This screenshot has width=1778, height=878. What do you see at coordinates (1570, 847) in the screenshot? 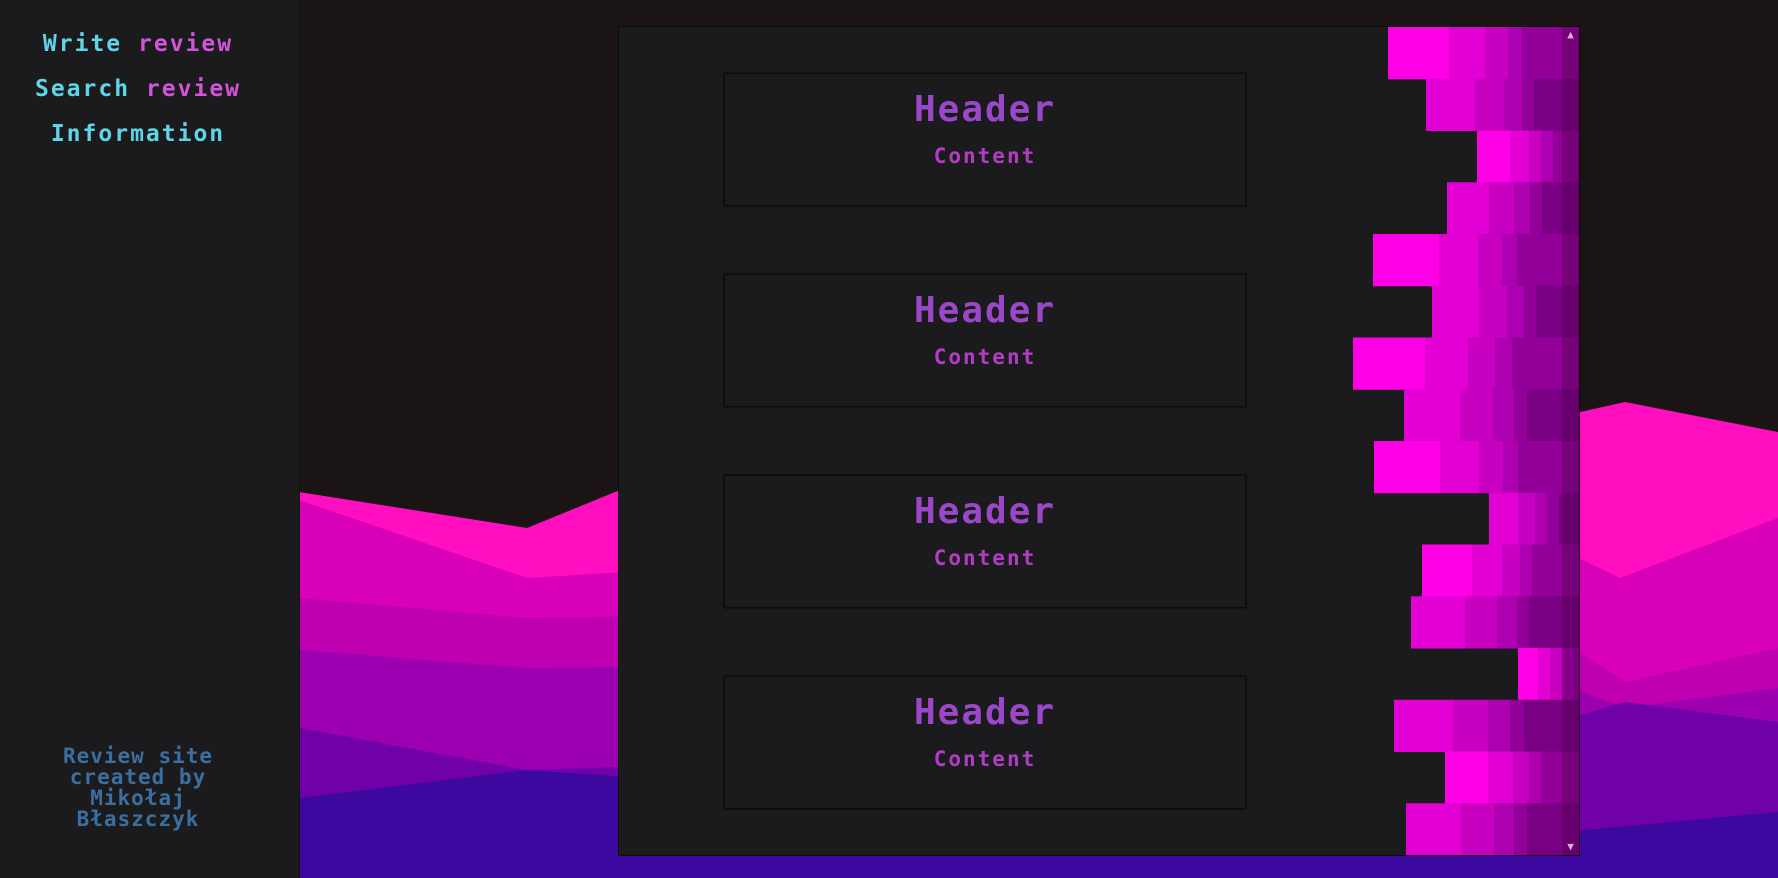
I see `scroll-down-icon: ▼` at bounding box center [1570, 847].